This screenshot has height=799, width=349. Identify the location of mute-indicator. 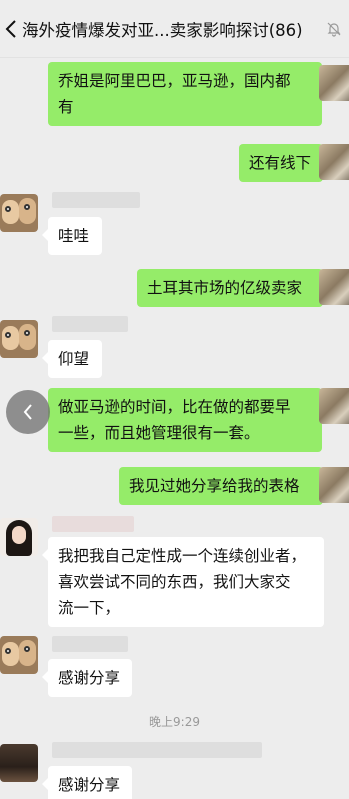
(334, 29).